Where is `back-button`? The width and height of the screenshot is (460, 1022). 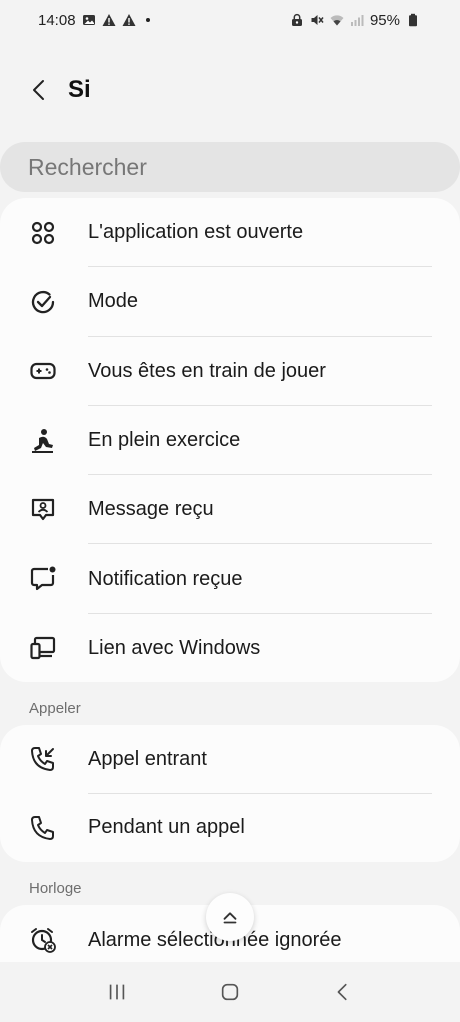
back-button is located at coordinates (40, 90).